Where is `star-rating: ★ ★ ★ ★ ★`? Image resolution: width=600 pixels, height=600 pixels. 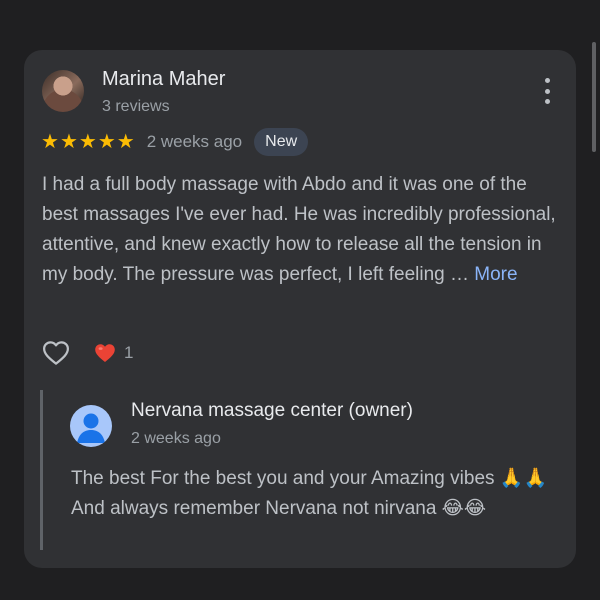
star-rating: ★ ★ ★ ★ ★ is located at coordinates (88, 142).